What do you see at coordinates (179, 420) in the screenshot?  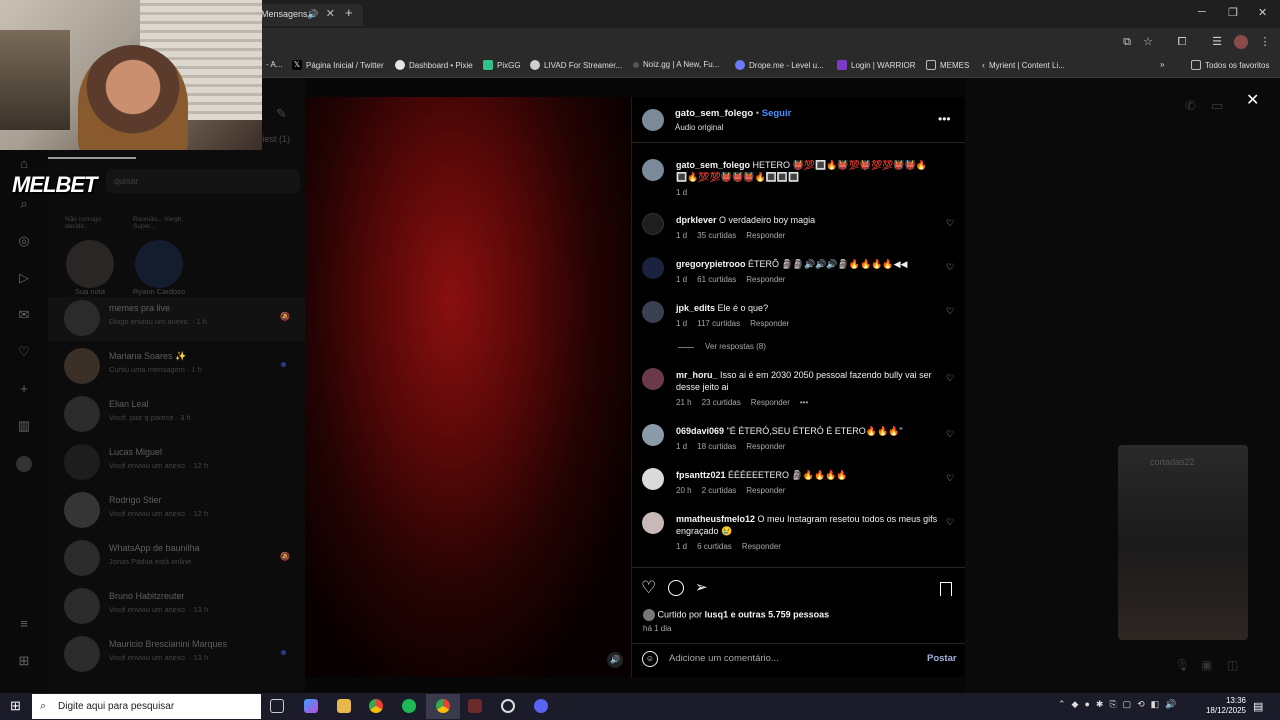 I see `conversation-item: Elian Leal Você: pior q parece · 3 h` at bounding box center [179, 420].